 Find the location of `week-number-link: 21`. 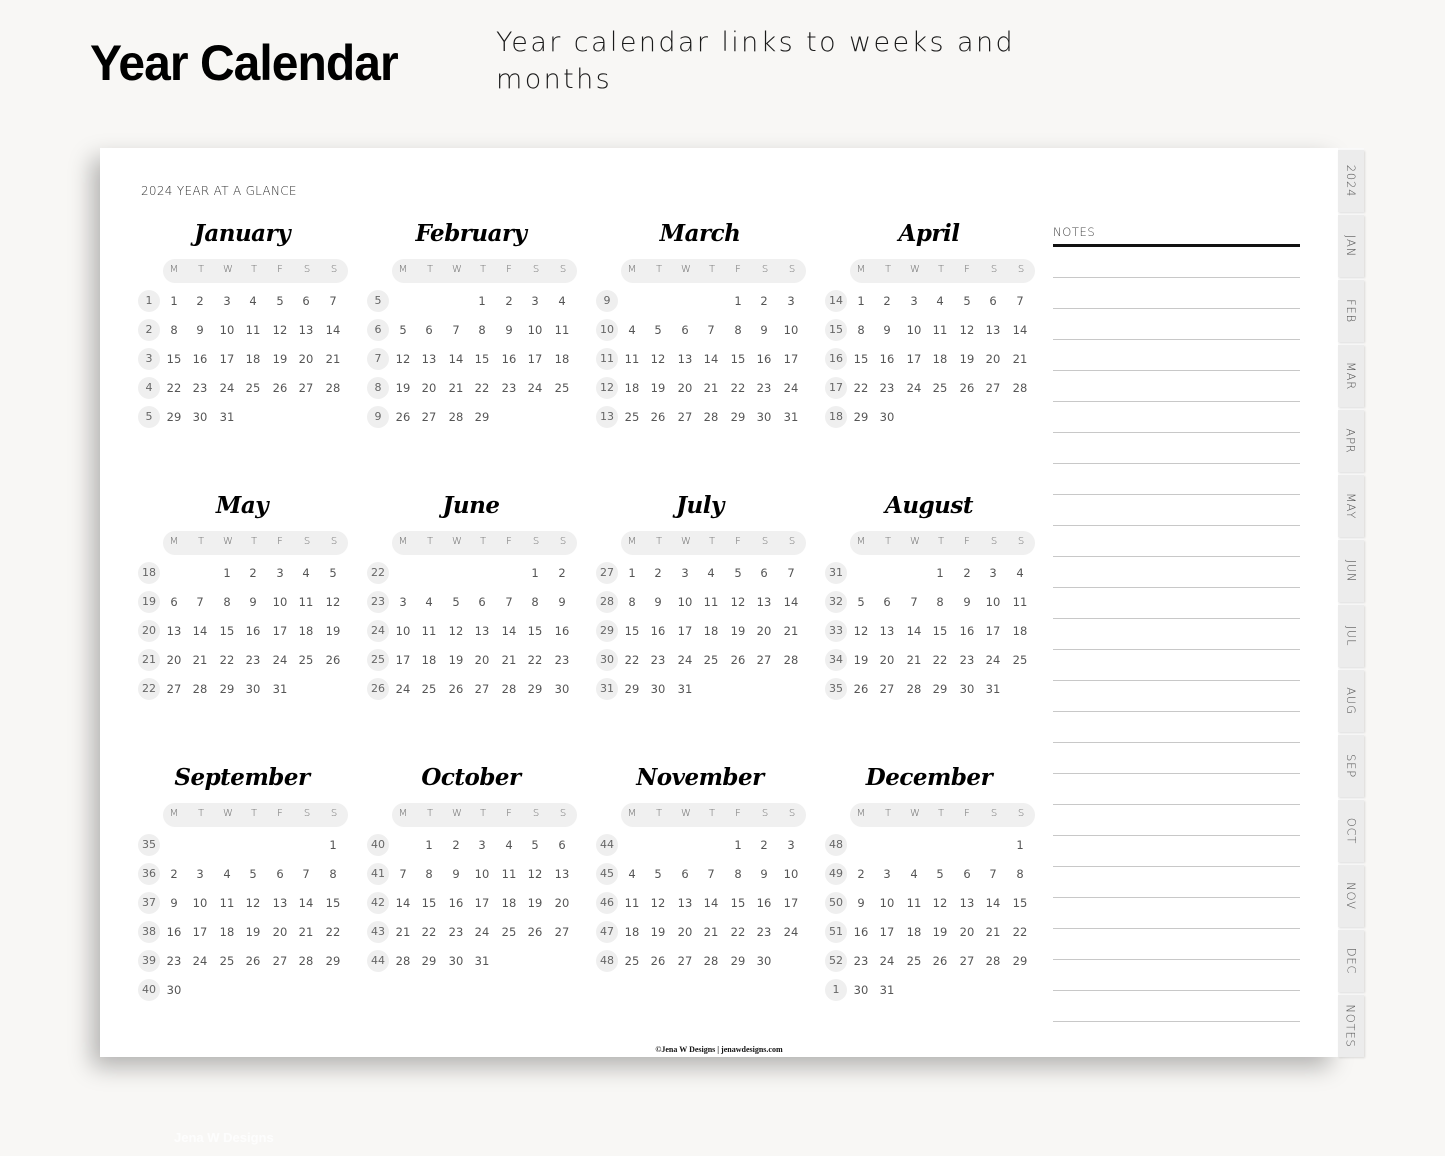

week-number-link: 21 is located at coordinates (149, 660).